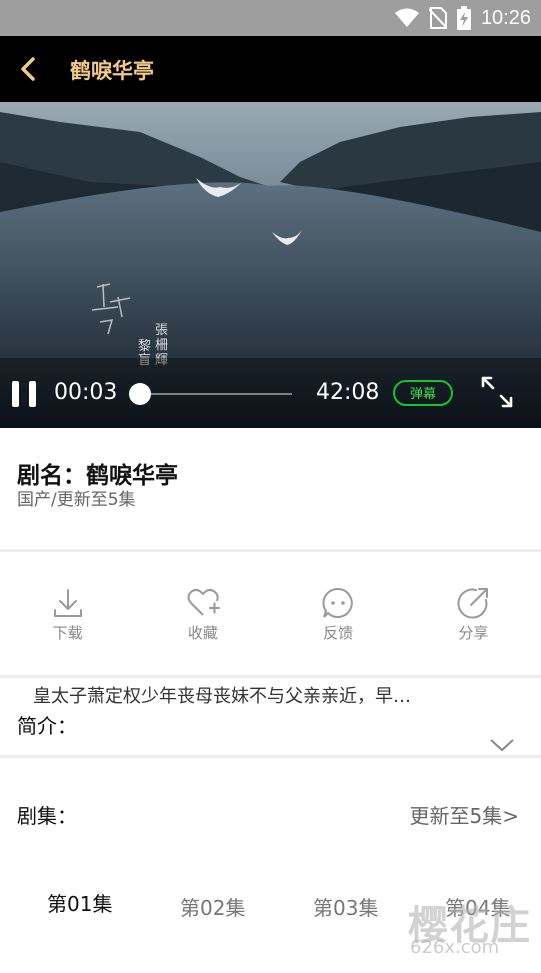  I want to click on page-title: 鹤唳华亭, so click(112, 71).